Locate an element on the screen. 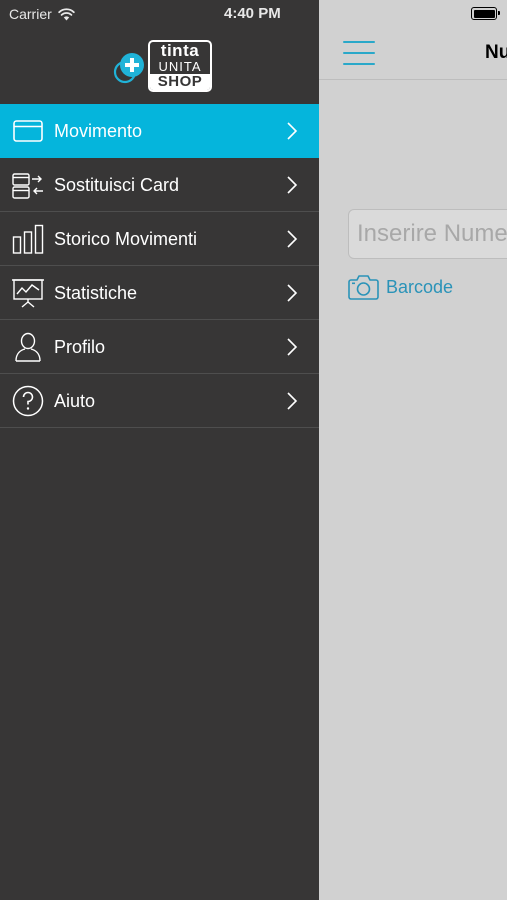 Image resolution: width=507 pixels, height=900 pixels. logo-line2: UNITA is located at coordinates (180, 66).